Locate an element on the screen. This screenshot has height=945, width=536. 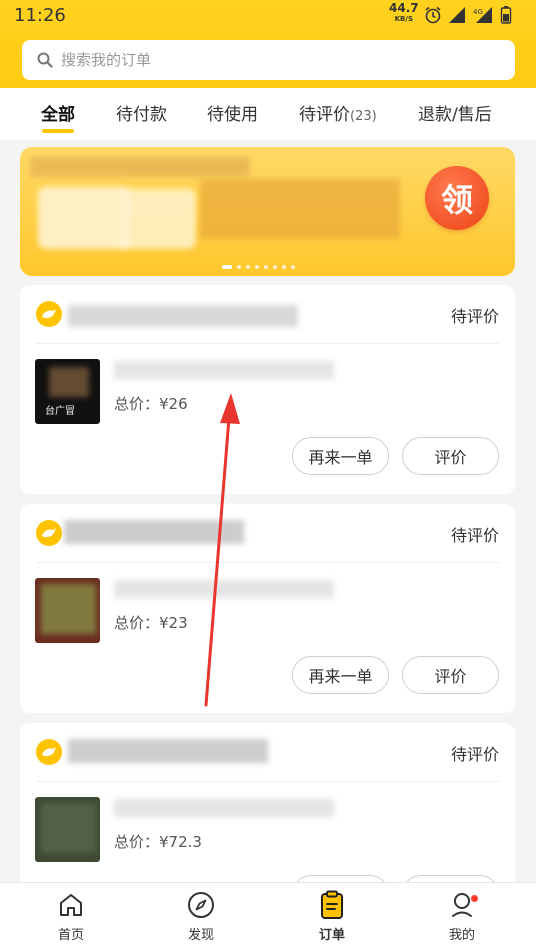
status-time: 11:26 is located at coordinates (40, 15).